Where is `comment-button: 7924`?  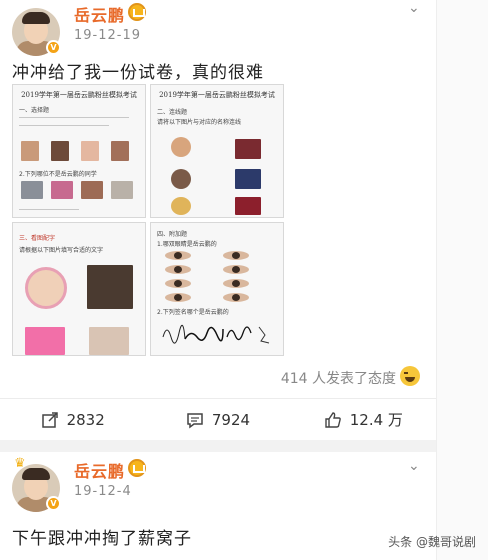
comment-button: 7924 is located at coordinates (217, 419).